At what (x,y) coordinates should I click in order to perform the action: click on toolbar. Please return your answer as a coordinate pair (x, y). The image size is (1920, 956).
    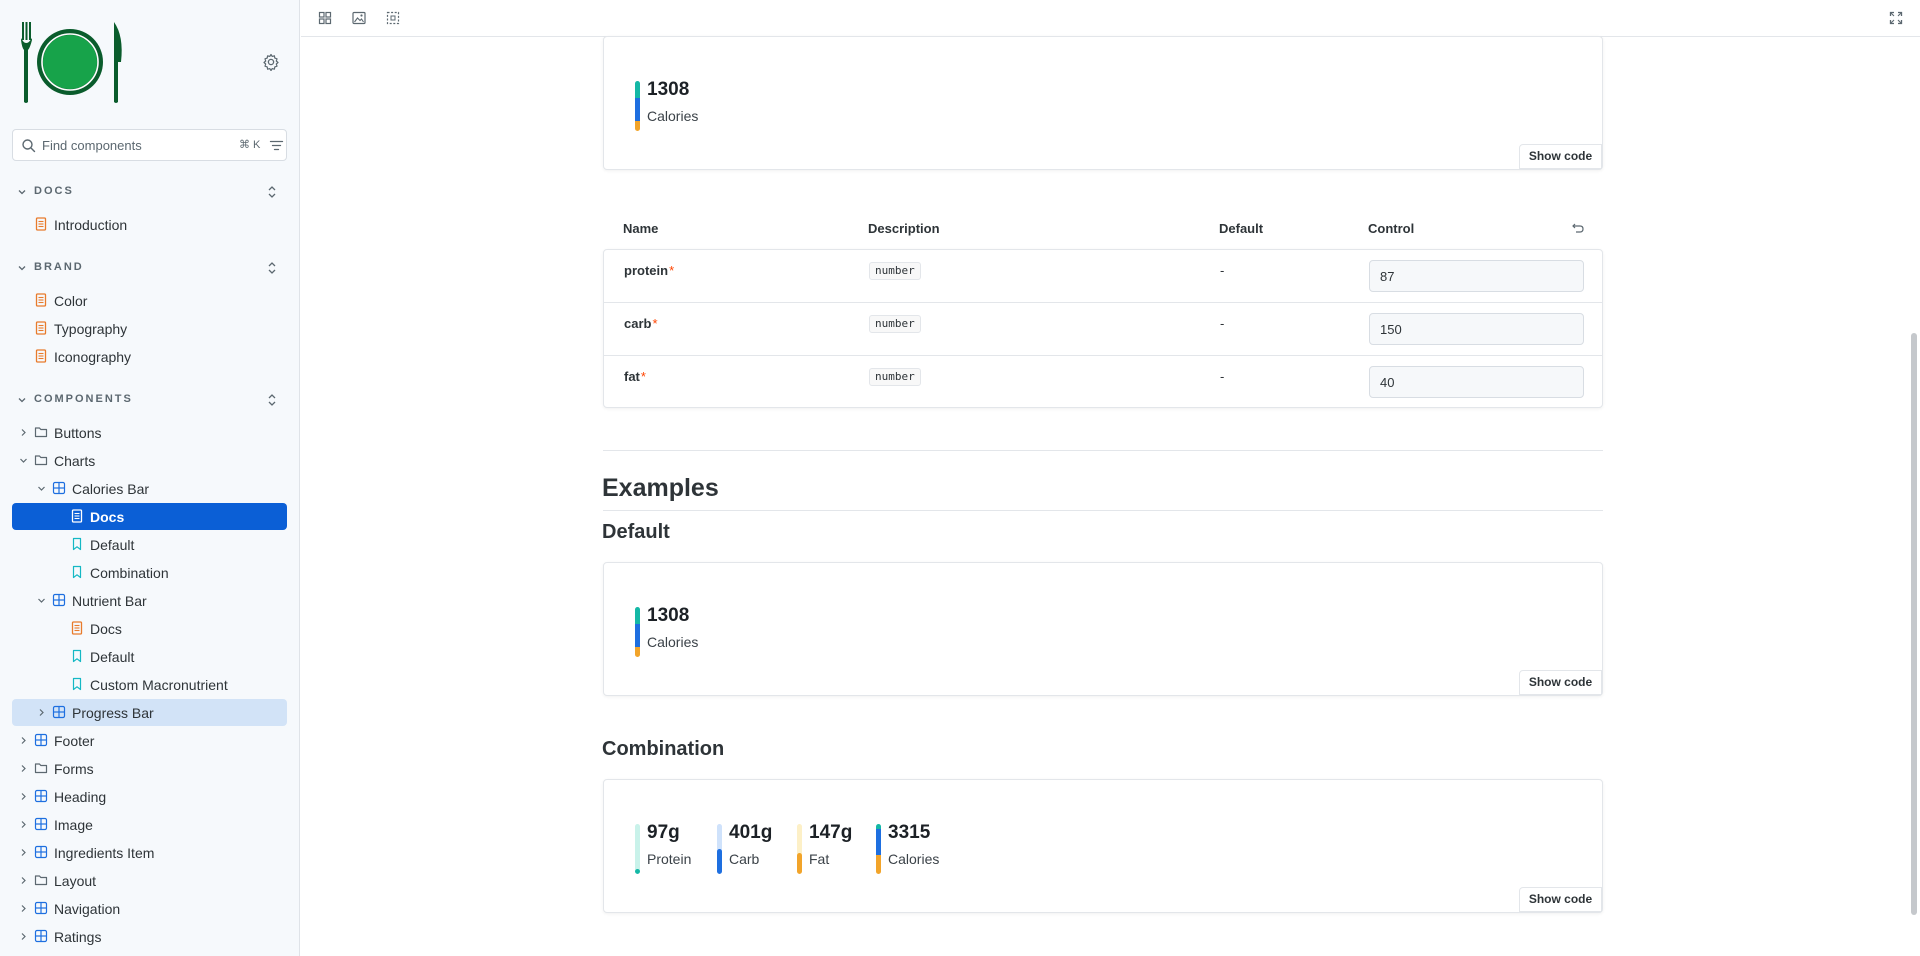
    Looking at the image, I should click on (1110, 18).